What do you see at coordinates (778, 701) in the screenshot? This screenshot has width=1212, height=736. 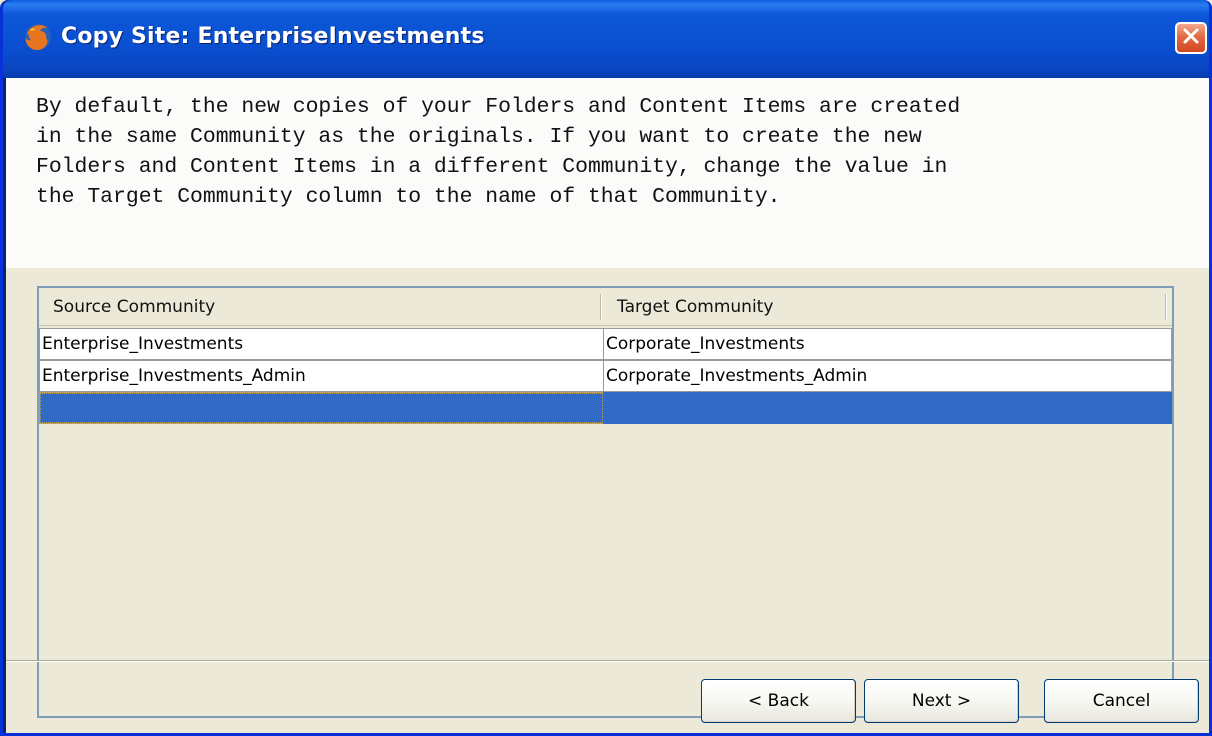 I see `back-button: < Back` at bounding box center [778, 701].